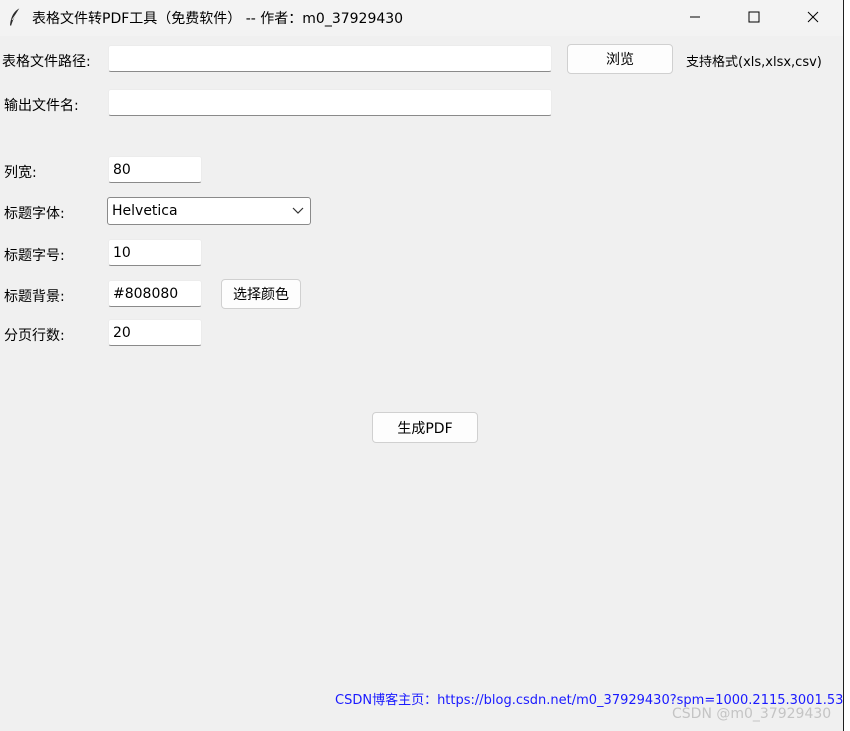 This screenshot has width=850, height=731. Describe the element at coordinates (34, 256) in the screenshot. I see `title-font-size-label: 标题字号:` at that location.